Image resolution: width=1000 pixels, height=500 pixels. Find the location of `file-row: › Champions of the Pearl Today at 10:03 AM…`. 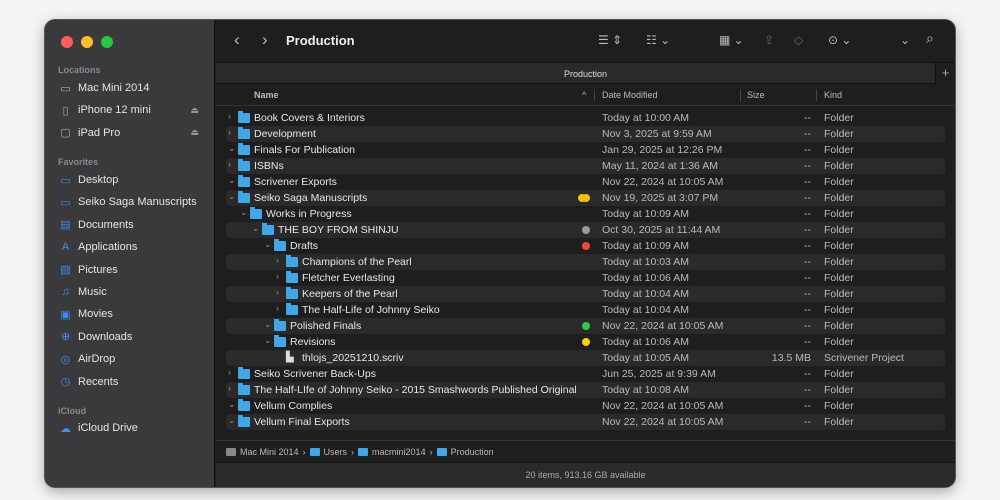

file-row: › Champions of the Pearl Today at 10:03 AM… is located at coordinates (585, 262).